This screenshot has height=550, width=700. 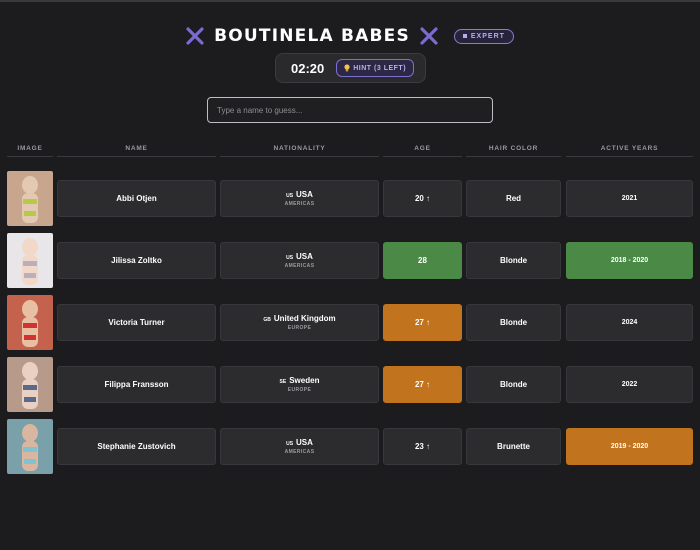 I want to click on active-years-value: 2018 - 2020, so click(x=629, y=260).